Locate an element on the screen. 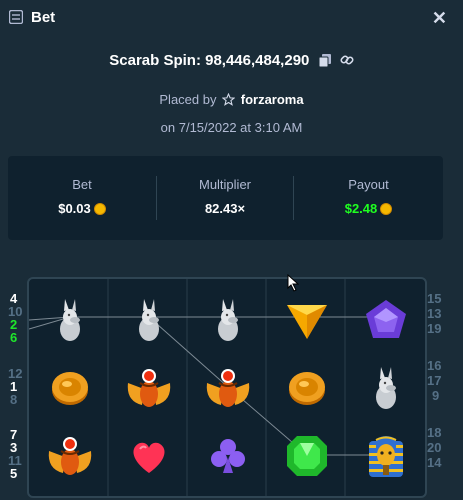  star-icon is located at coordinates (228, 99).